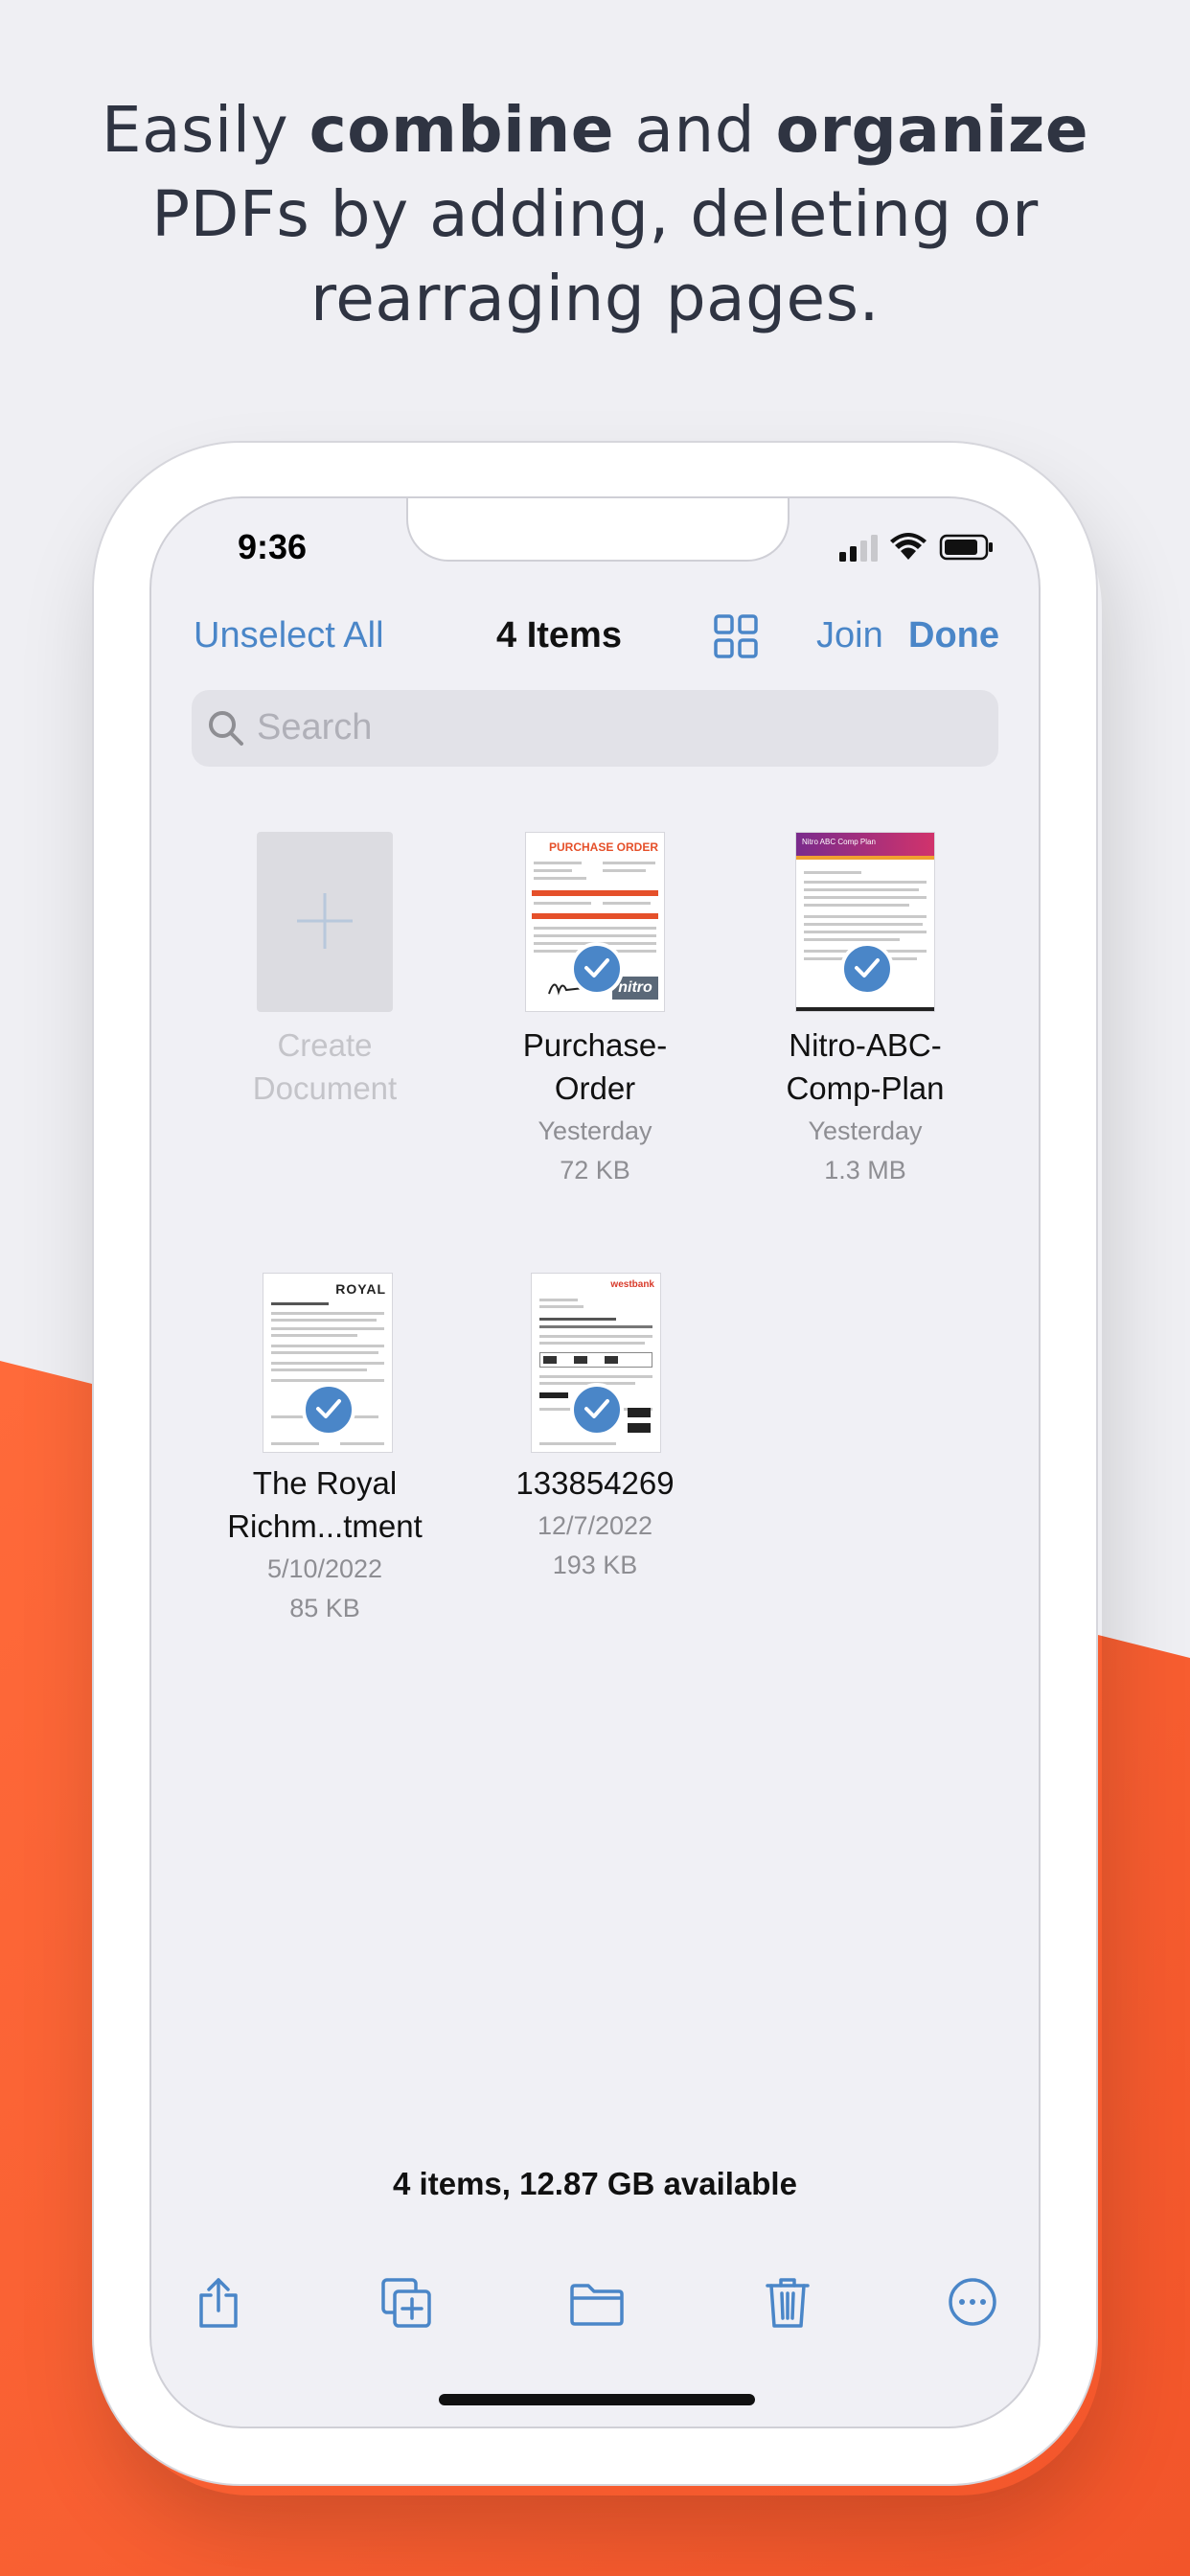 This screenshot has width=1190, height=2576. Describe the element at coordinates (603, 847) in the screenshot. I see `po-header-text: PURCHASE ORDER` at that location.